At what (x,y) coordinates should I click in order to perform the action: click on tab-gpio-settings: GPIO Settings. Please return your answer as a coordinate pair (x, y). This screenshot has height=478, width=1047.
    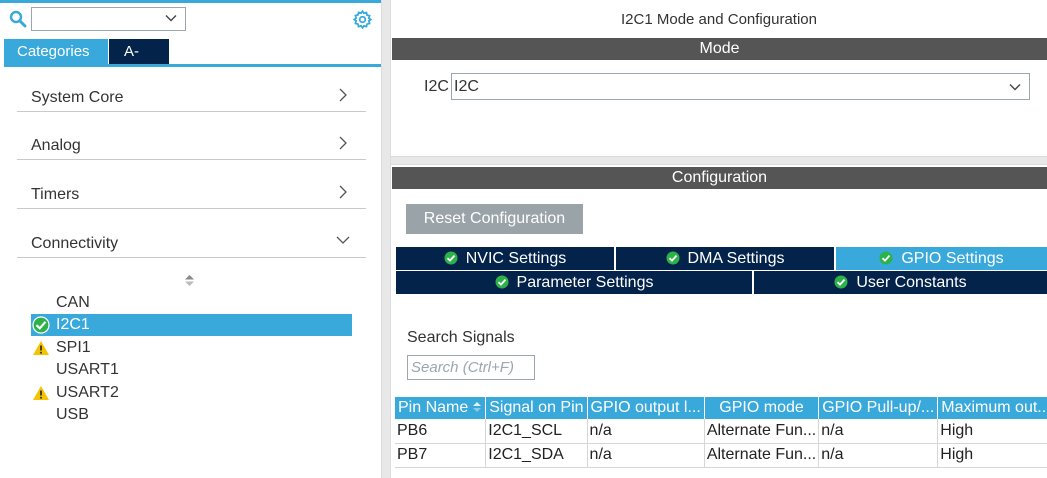
    Looking at the image, I should click on (941, 258).